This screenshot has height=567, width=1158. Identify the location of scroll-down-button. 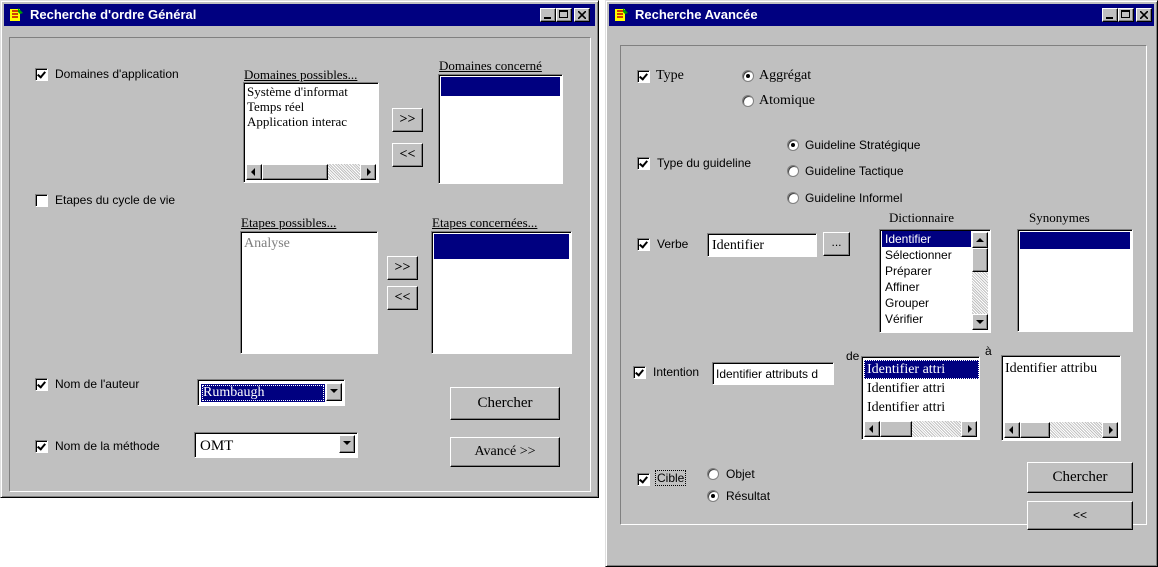
(980, 322).